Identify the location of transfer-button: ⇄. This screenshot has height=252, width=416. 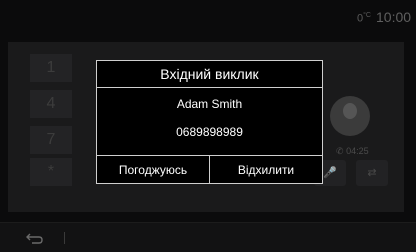
(372, 173).